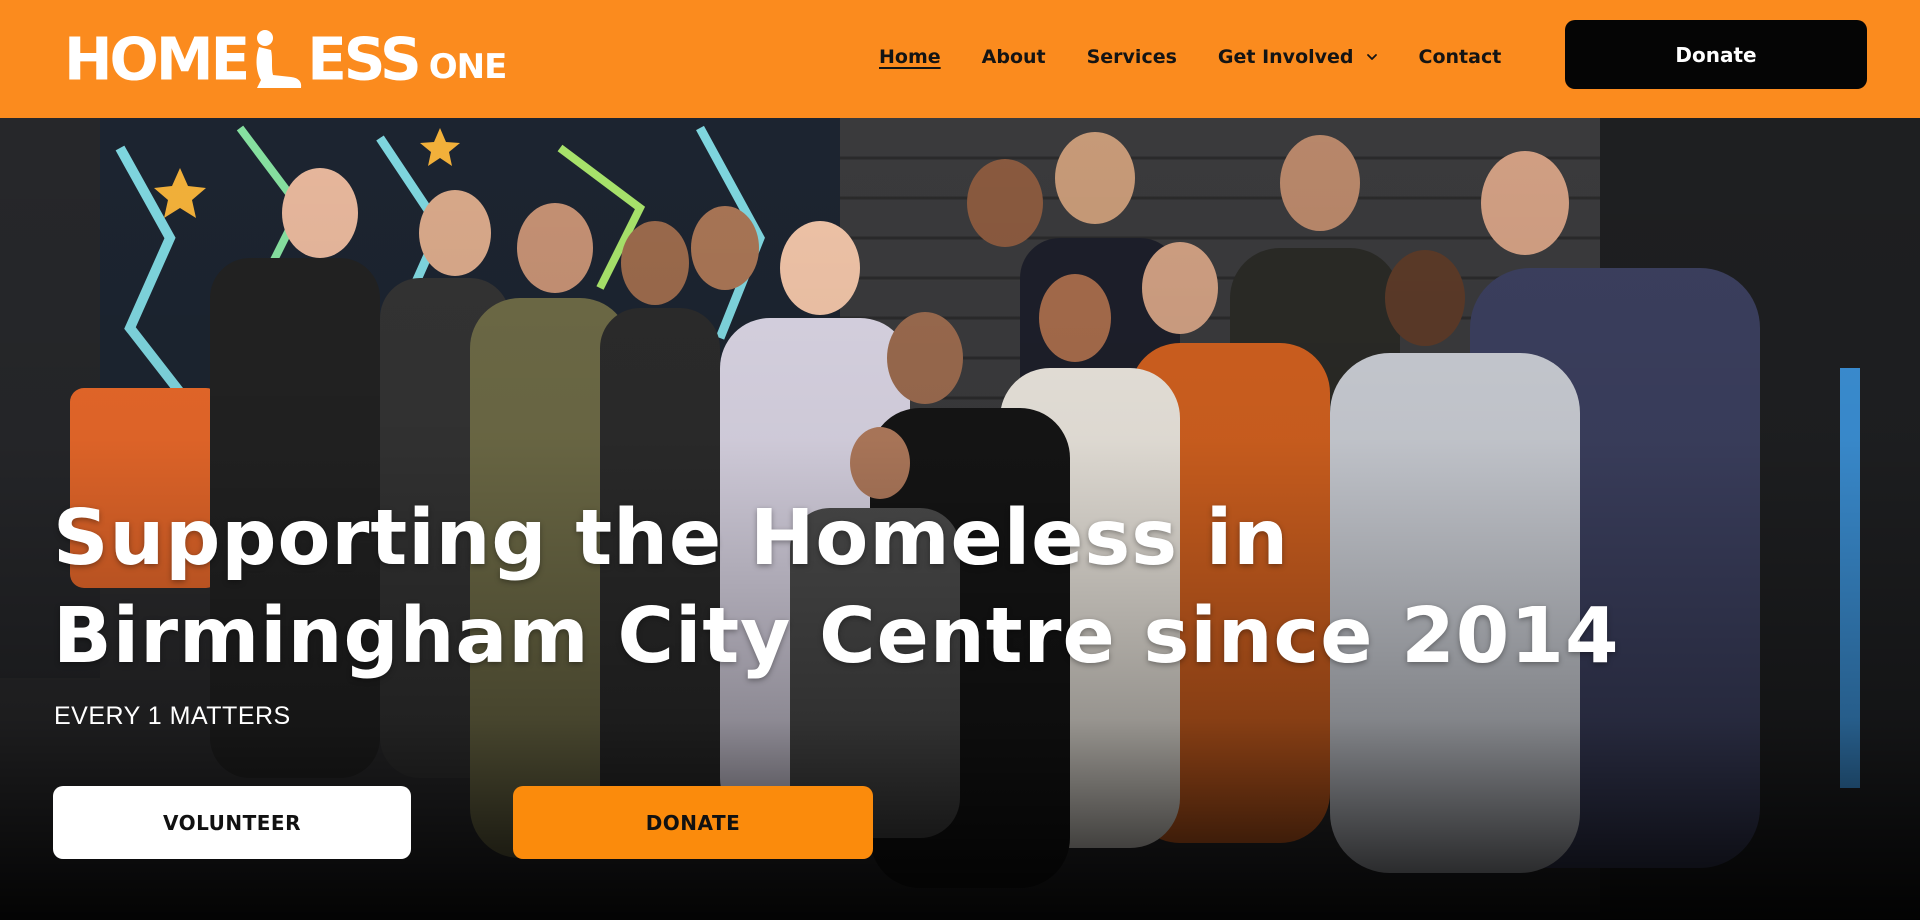  I want to click on hero-title-line-2: Birmingham City Centre since 2014, so click(836, 636).